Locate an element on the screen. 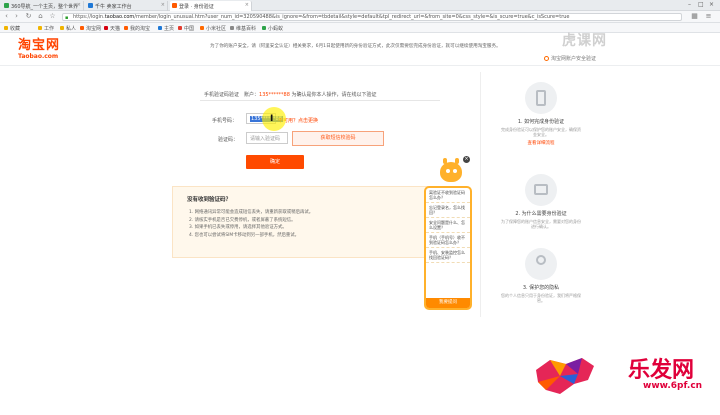 The image size is (720, 415). cursor-highlight is located at coordinates (274, 119).